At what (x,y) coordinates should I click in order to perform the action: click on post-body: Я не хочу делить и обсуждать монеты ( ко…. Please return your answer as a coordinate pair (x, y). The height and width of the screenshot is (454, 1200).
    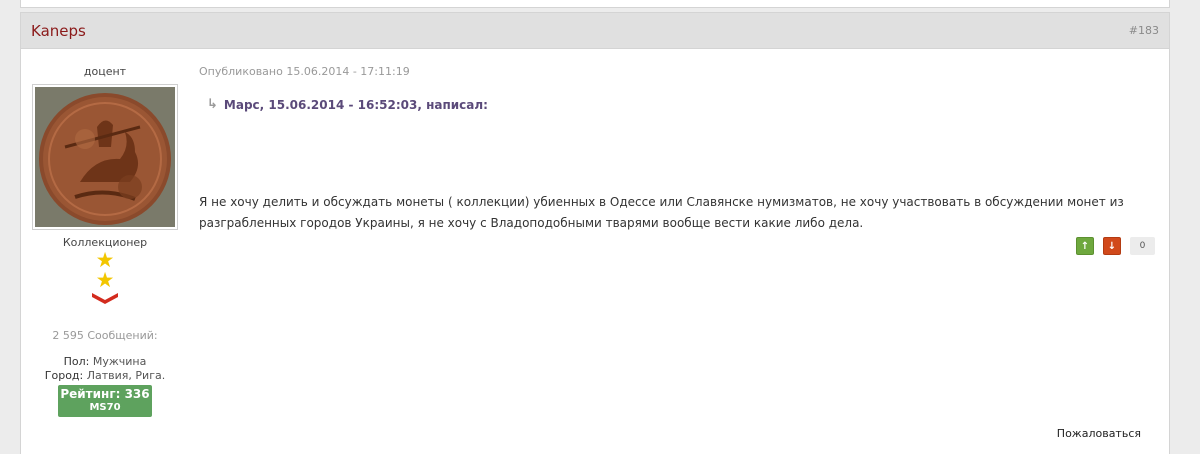
    Looking at the image, I should click on (661, 212).